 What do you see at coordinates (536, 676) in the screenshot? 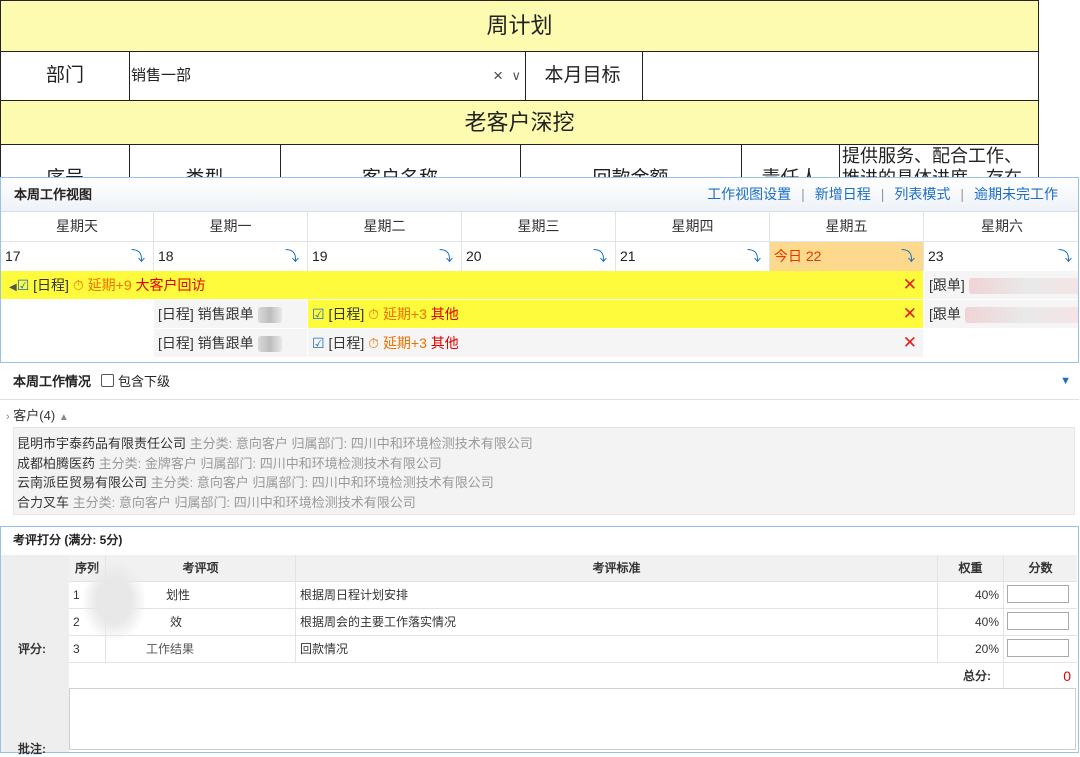
I see `total-label: 总分:` at bounding box center [536, 676].